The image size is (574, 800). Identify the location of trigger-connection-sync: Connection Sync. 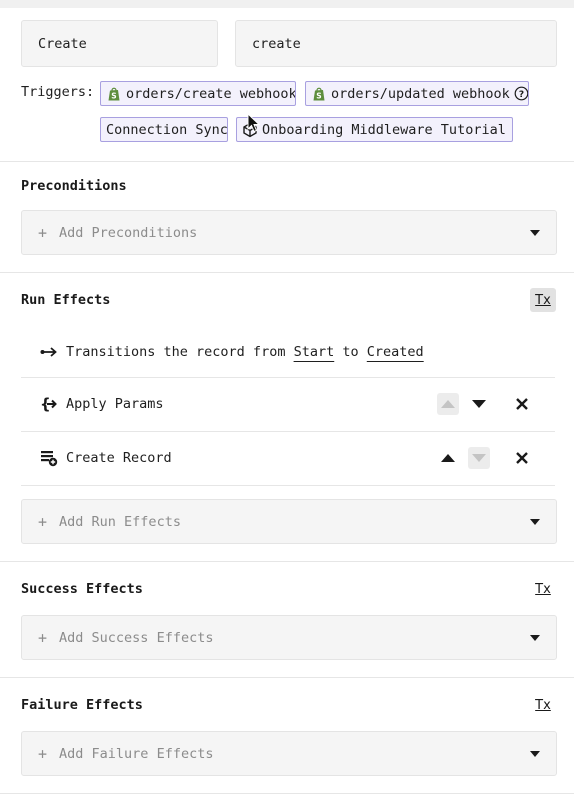
(164, 129).